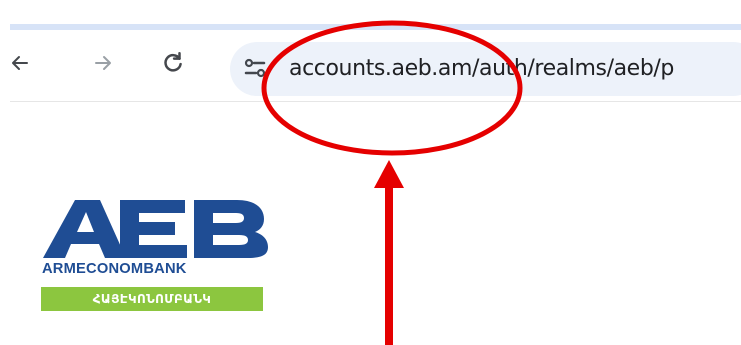 This screenshot has width=741, height=345. I want to click on site-info-icon, so click(255, 67).